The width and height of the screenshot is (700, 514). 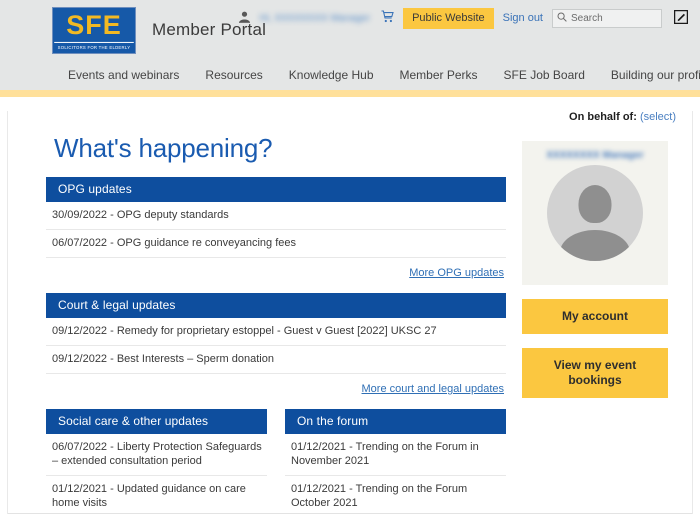 I want to click on nav-item-resources: Resources, so click(x=233, y=75).